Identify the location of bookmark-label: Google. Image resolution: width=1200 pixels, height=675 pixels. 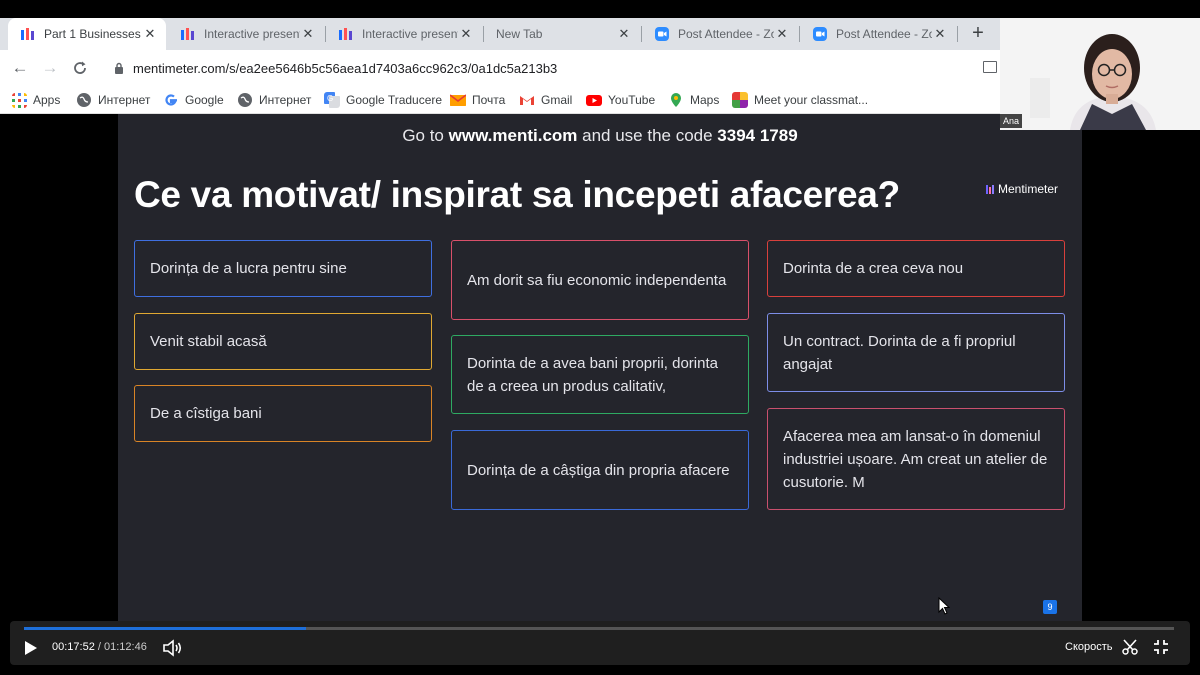
(204, 100).